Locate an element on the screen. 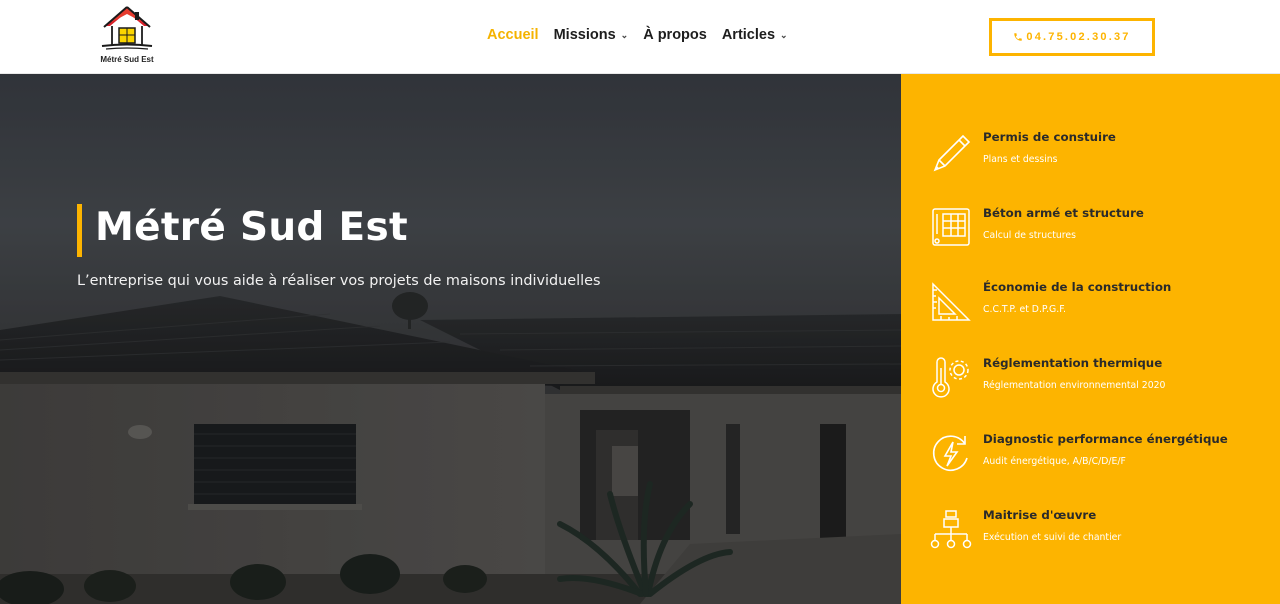 The image size is (1280, 604). thermometer-icon is located at coordinates (950, 377).